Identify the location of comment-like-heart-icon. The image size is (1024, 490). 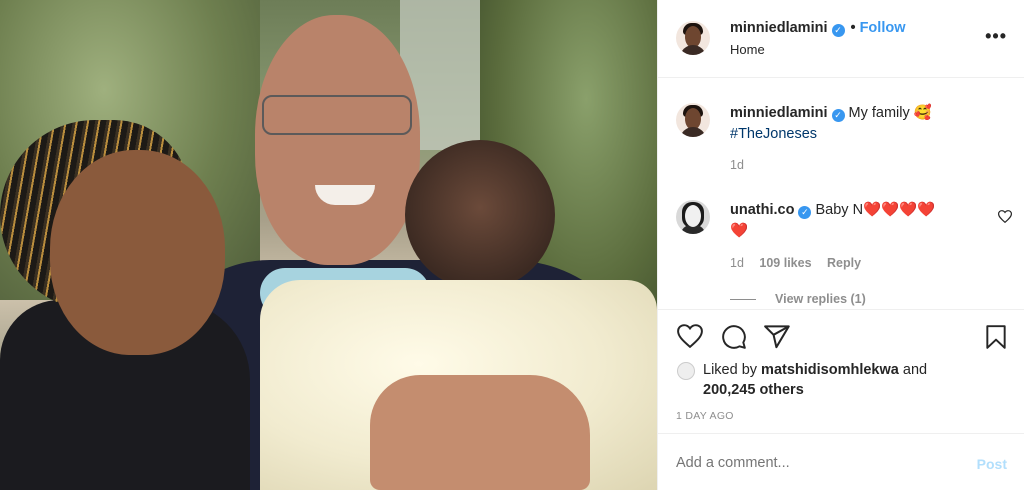
(1005, 216).